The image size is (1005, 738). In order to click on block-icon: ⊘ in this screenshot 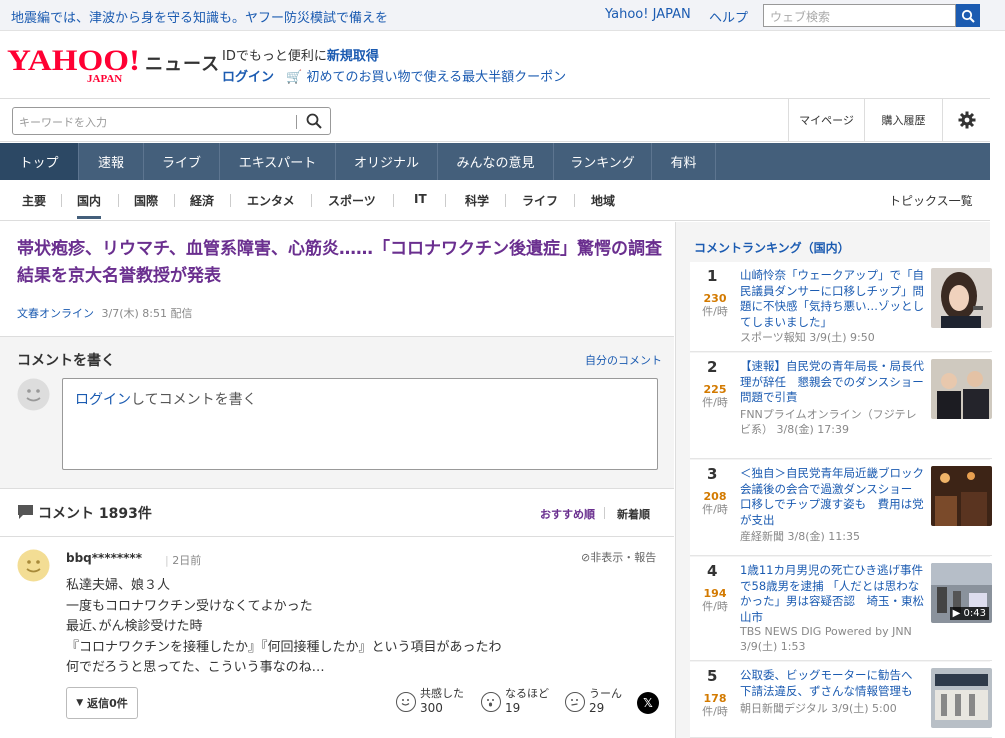, I will do `click(586, 557)`.